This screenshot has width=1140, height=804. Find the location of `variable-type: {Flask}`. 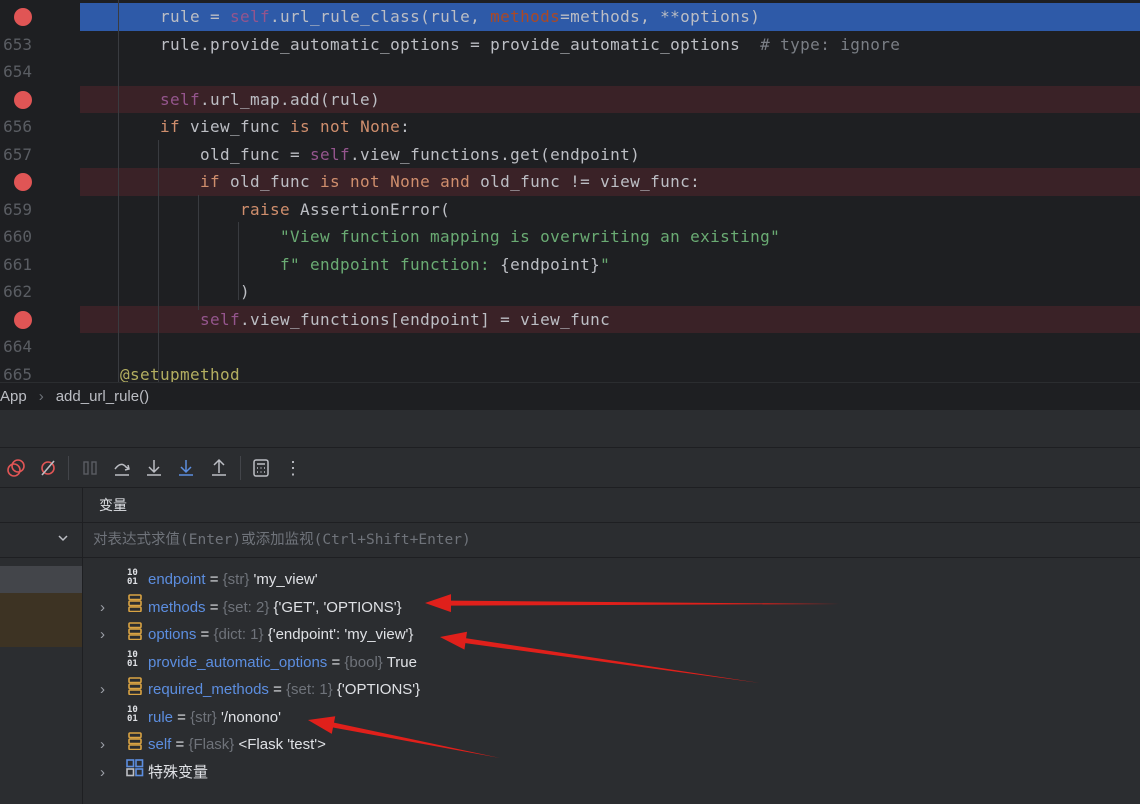

variable-type: {Flask} is located at coordinates (213, 744).